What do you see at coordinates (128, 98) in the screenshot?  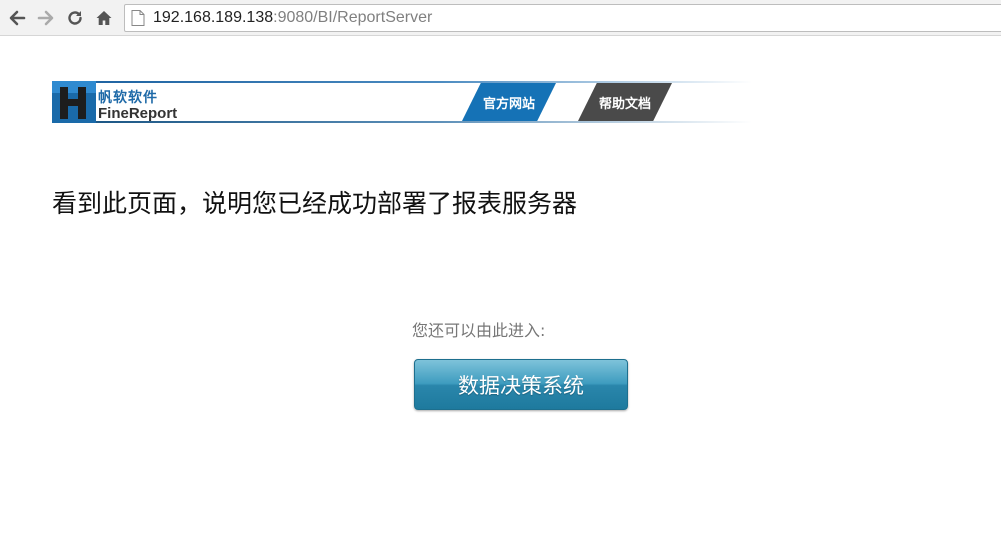 I see `brand-name-cn: 帆软软件` at bounding box center [128, 98].